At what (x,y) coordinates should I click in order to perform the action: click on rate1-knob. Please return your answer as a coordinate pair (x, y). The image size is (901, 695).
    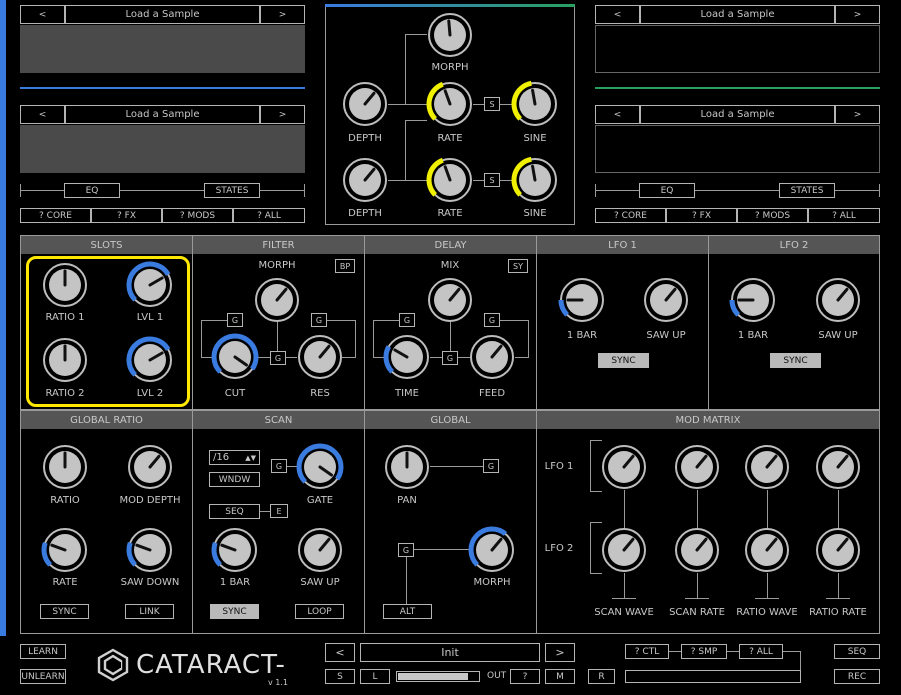
    Looking at the image, I should click on (450, 104).